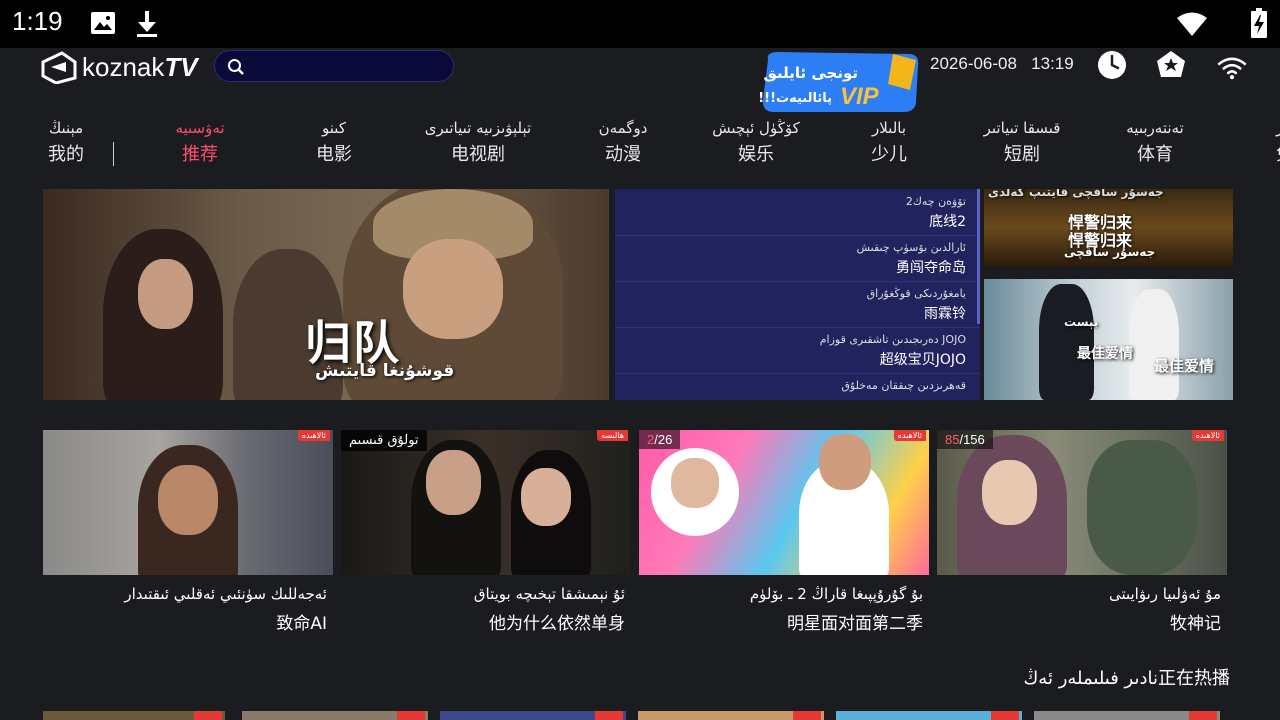 This screenshot has width=1280, height=720. What do you see at coordinates (334, 143) in the screenshot?
I see `nav-item-movies: كىنو 电影` at bounding box center [334, 143].